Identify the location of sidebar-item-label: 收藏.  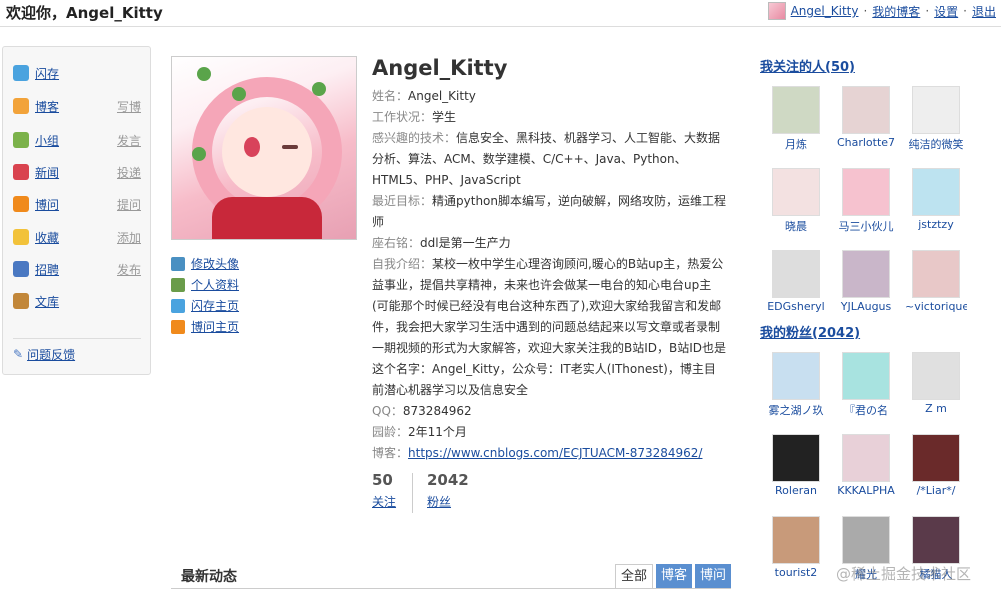
(47, 237).